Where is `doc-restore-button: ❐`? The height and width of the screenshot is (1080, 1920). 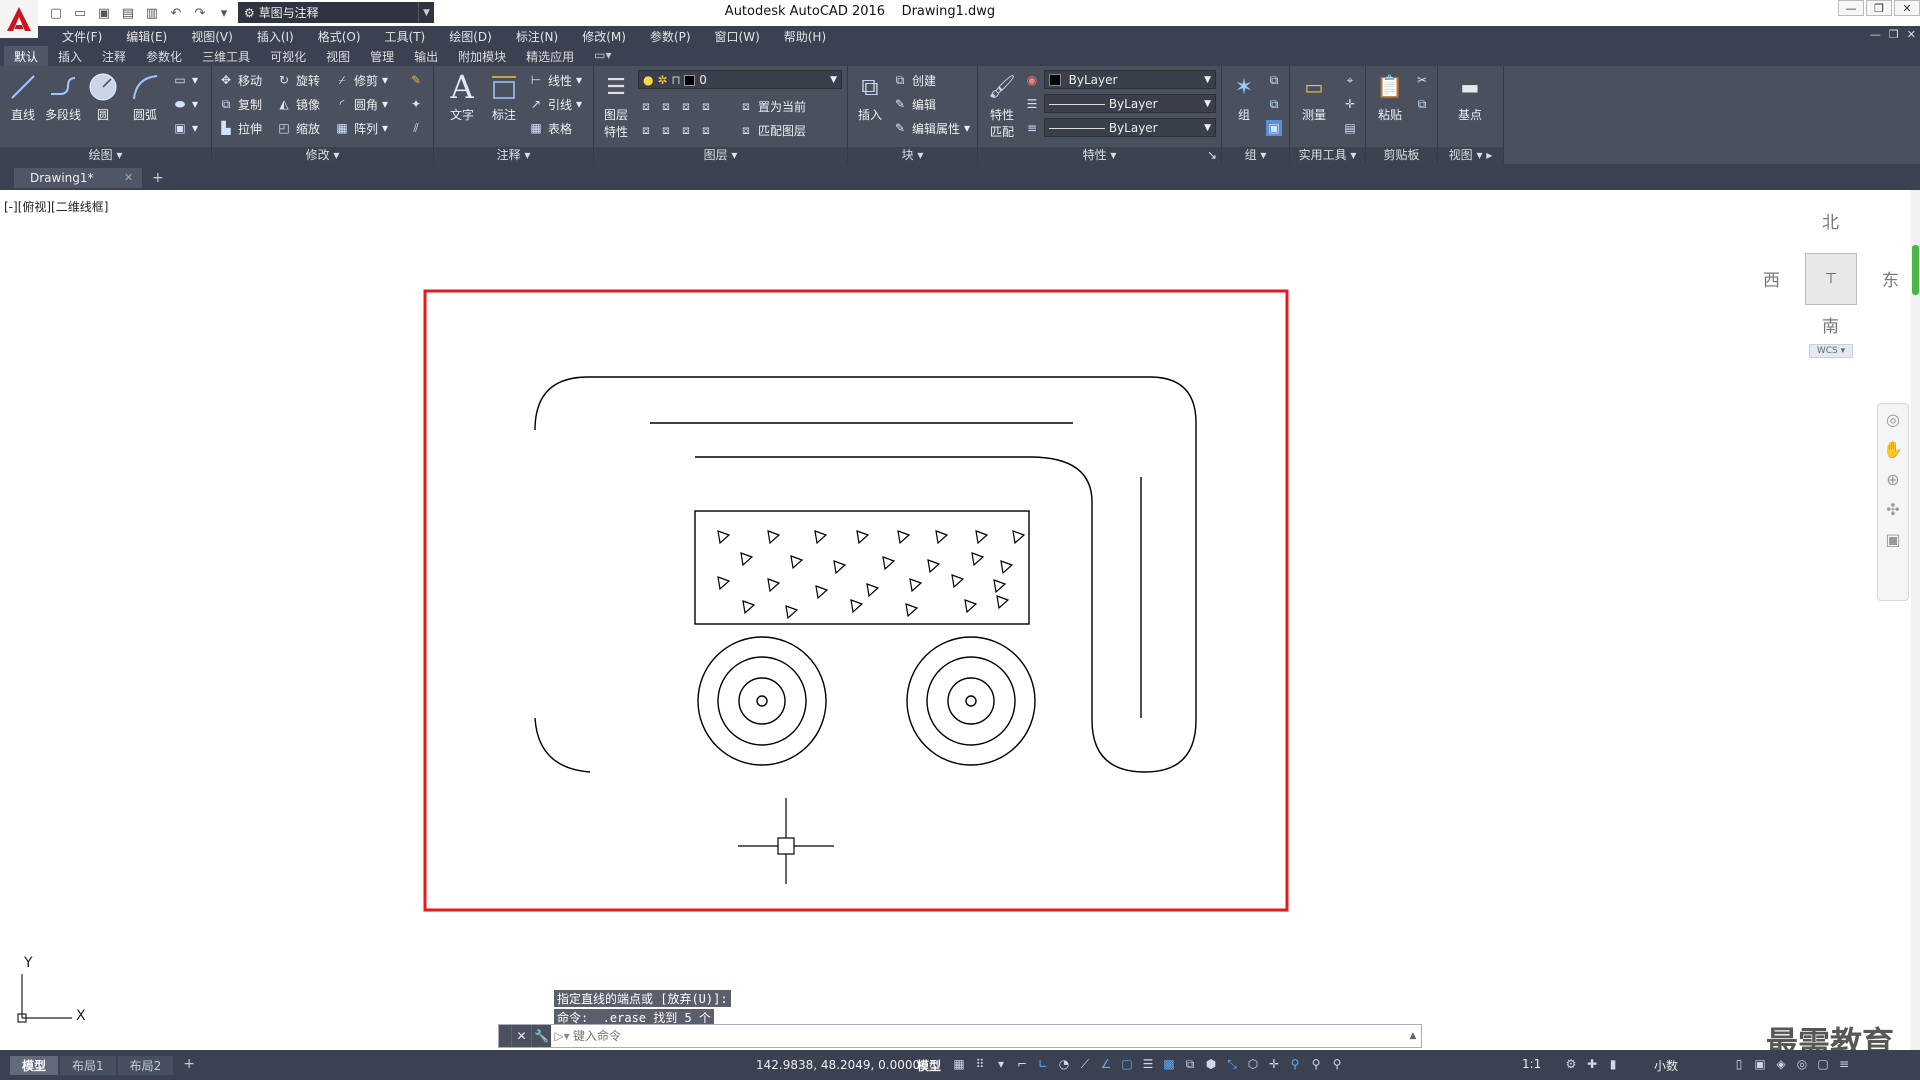 doc-restore-button: ❐ is located at coordinates (1894, 34).